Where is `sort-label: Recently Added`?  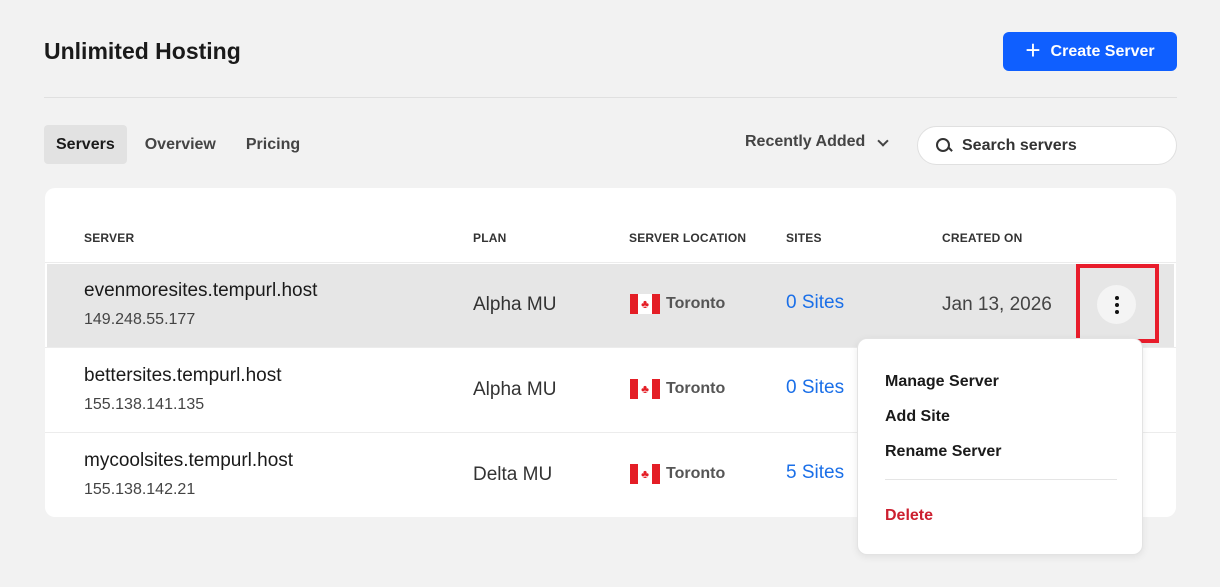 sort-label: Recently Added is located at coordinates (805, 141).